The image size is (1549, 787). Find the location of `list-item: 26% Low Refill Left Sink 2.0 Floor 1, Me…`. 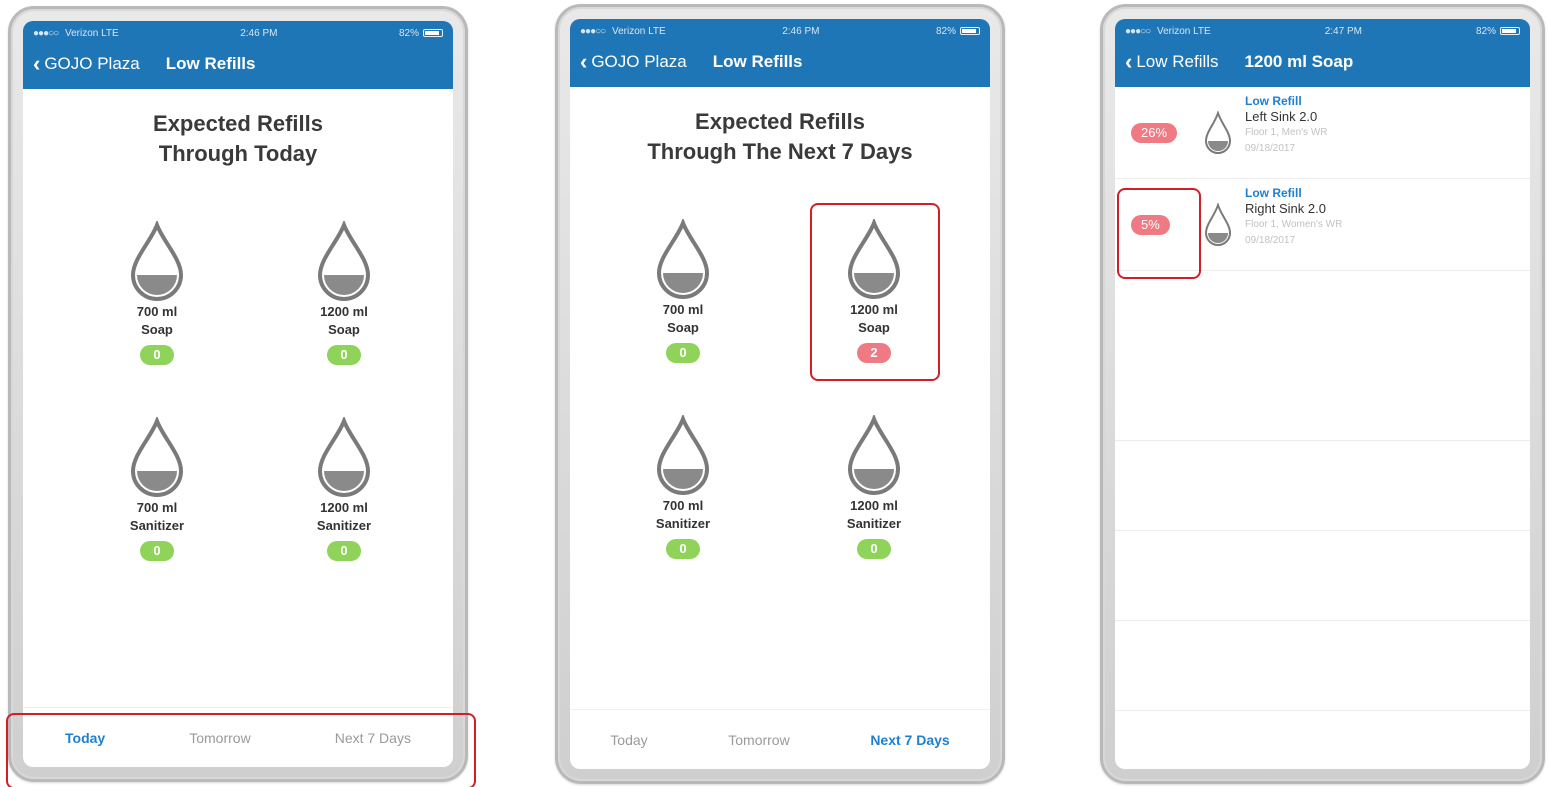

list-item: 26% Low Refill Left Sink 2.0 Floor 1, Me… is located at coordinates (1322, 133).